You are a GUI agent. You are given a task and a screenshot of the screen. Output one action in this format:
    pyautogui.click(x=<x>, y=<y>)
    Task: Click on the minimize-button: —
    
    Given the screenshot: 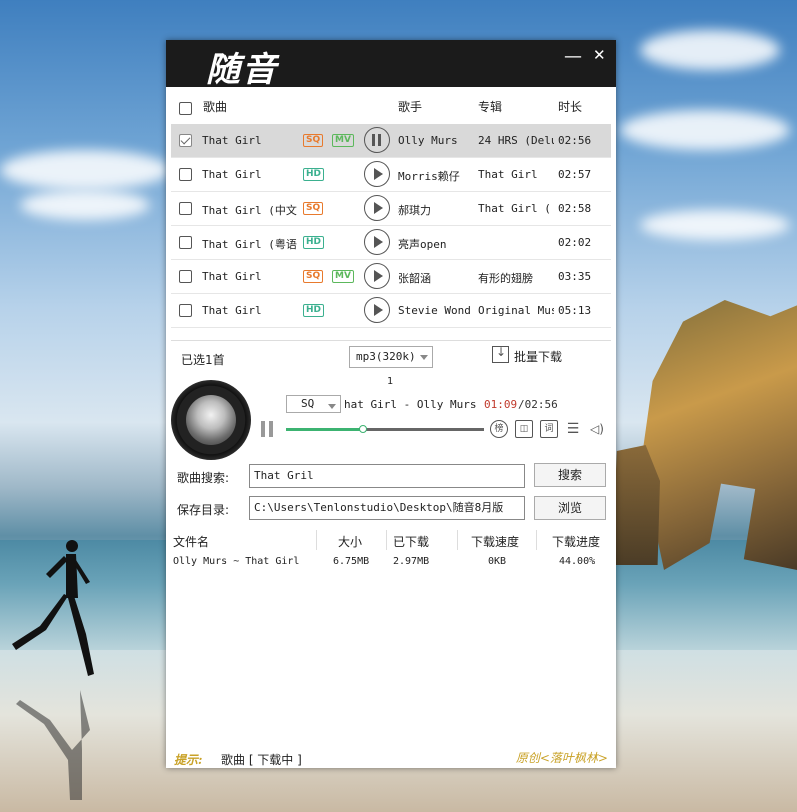 What is the action you would take?
    pyautogui.click(x=573, y=56)
    